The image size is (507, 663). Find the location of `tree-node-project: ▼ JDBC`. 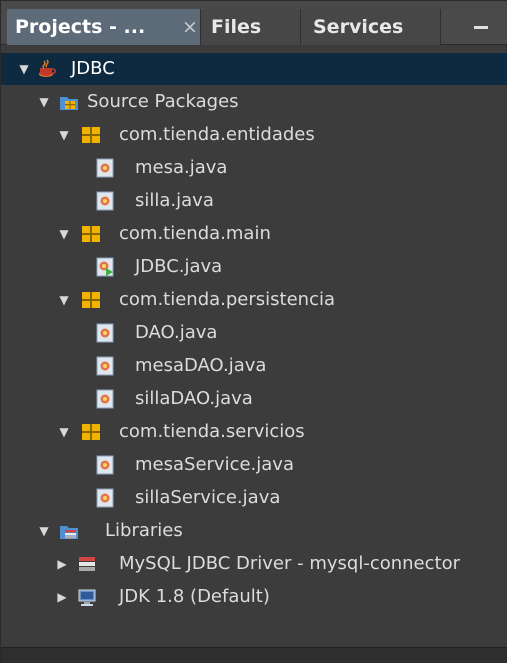

tree-node-project: ▼ JDBC is located at coordinates (254, 69).